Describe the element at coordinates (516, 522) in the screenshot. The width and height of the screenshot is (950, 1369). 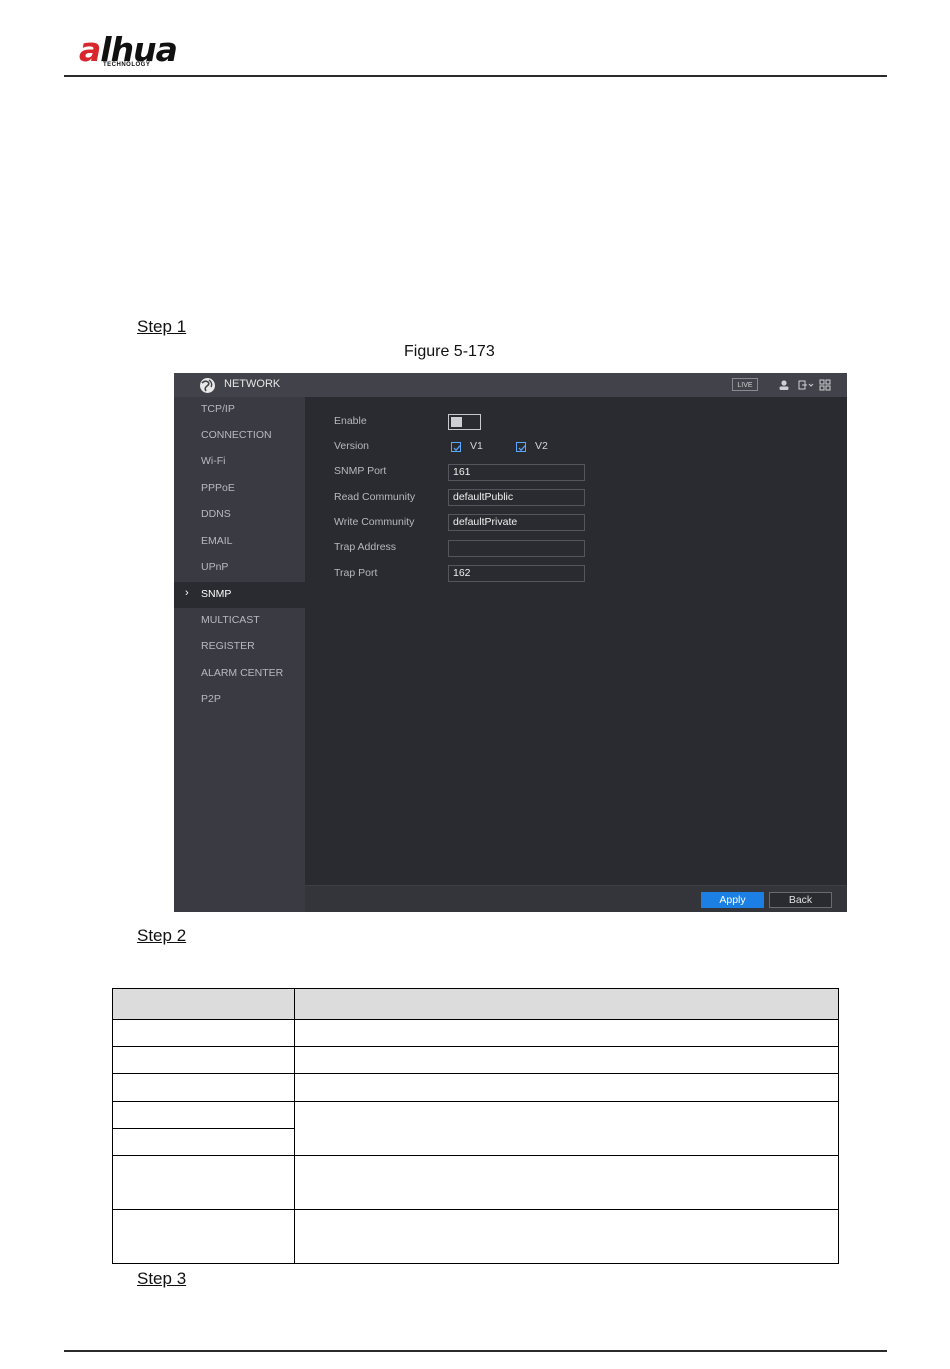
I see `write-community-input: defaultPrivate` at that location.